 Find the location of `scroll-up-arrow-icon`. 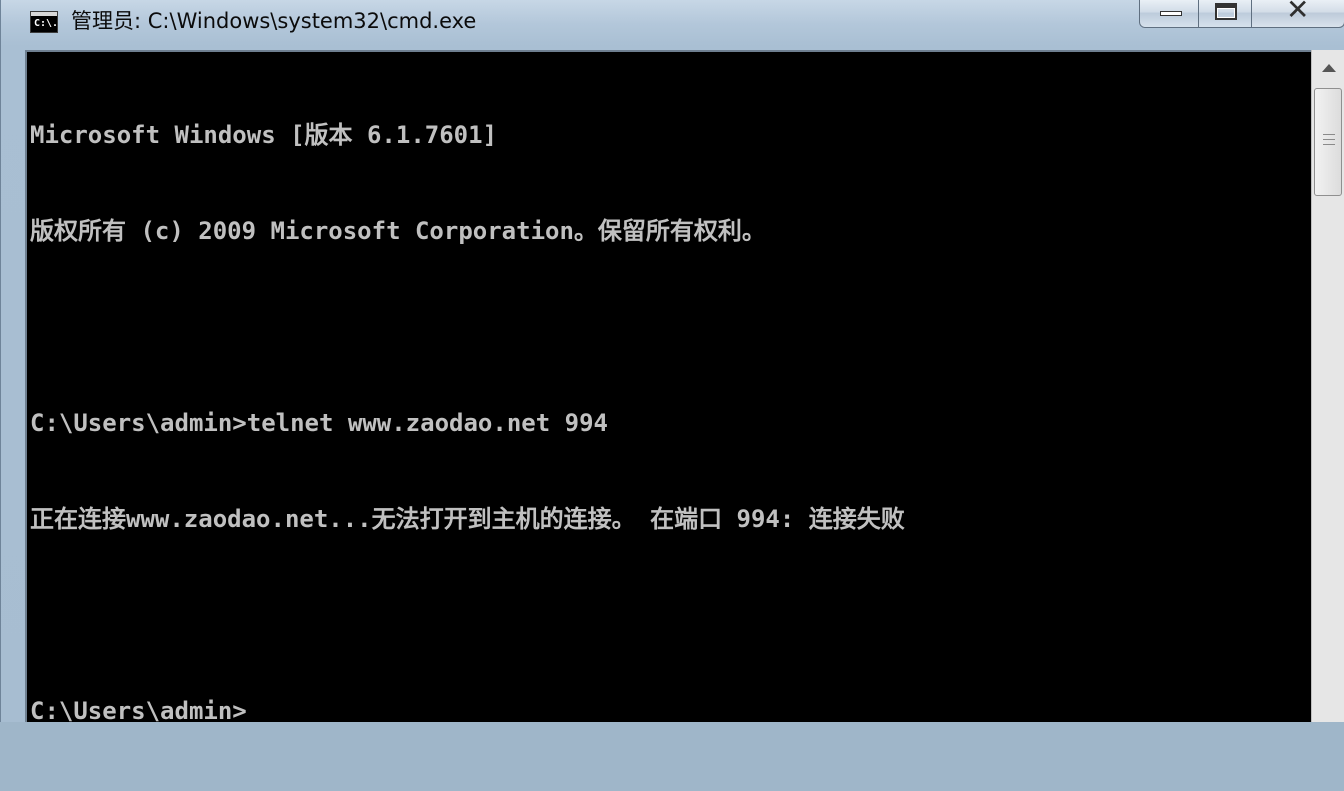

scroll-up-arrow-icon is located at coordinates (1328, 68).